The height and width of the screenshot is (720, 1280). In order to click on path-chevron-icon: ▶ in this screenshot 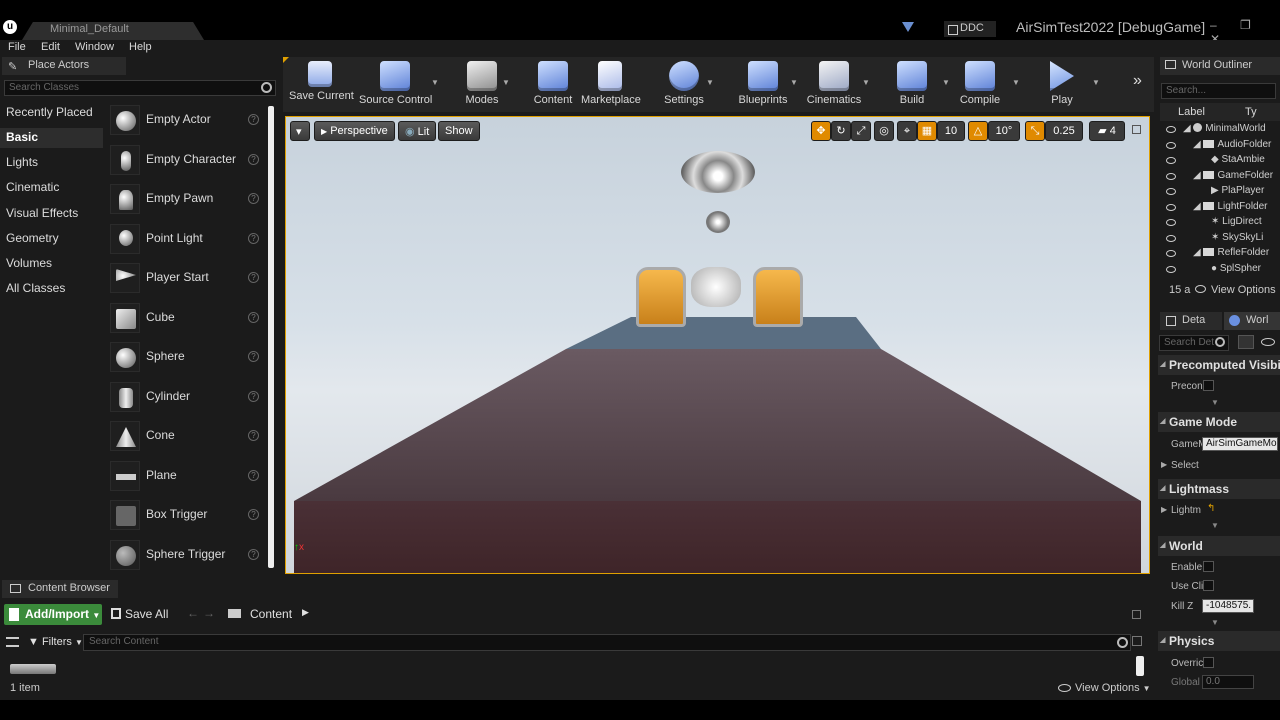, I will do `click(305, 612)`.